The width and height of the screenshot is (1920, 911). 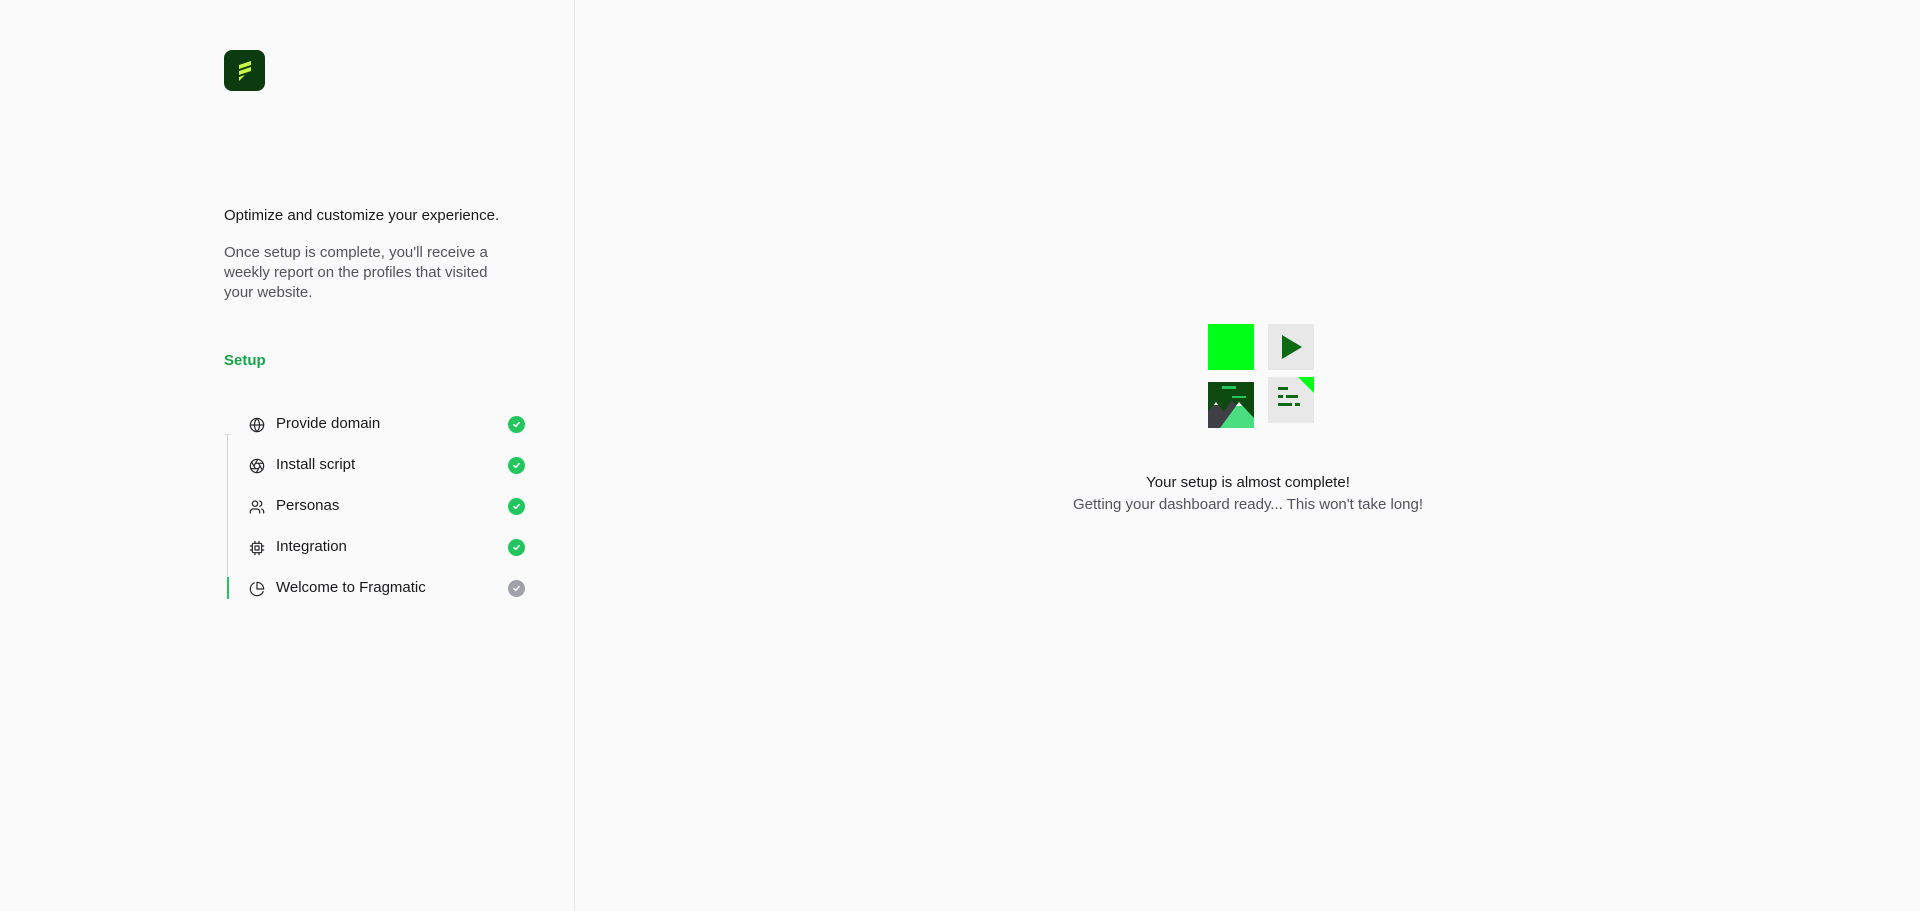 I want to click on globe-icon, so click(x=257, y=425).